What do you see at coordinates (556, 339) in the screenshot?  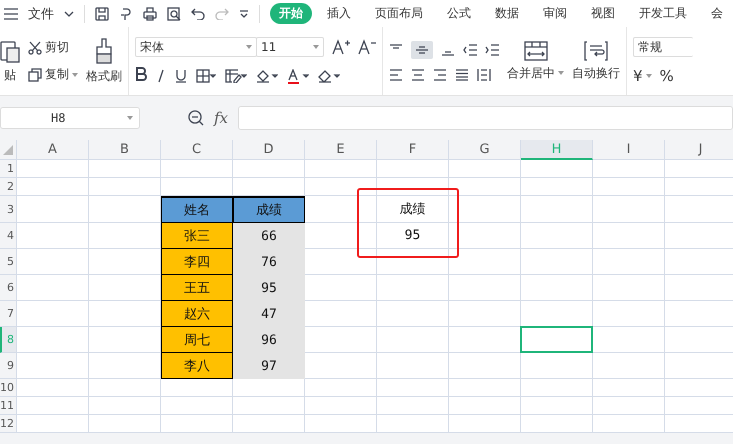 I see `selected-cell` at bounding box center [556, 339].